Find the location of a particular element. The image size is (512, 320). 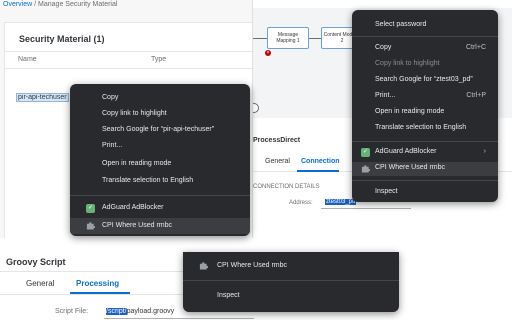

menu-item-label: Search Google for “ztest03_pd” is located at coordinates (424, 79).